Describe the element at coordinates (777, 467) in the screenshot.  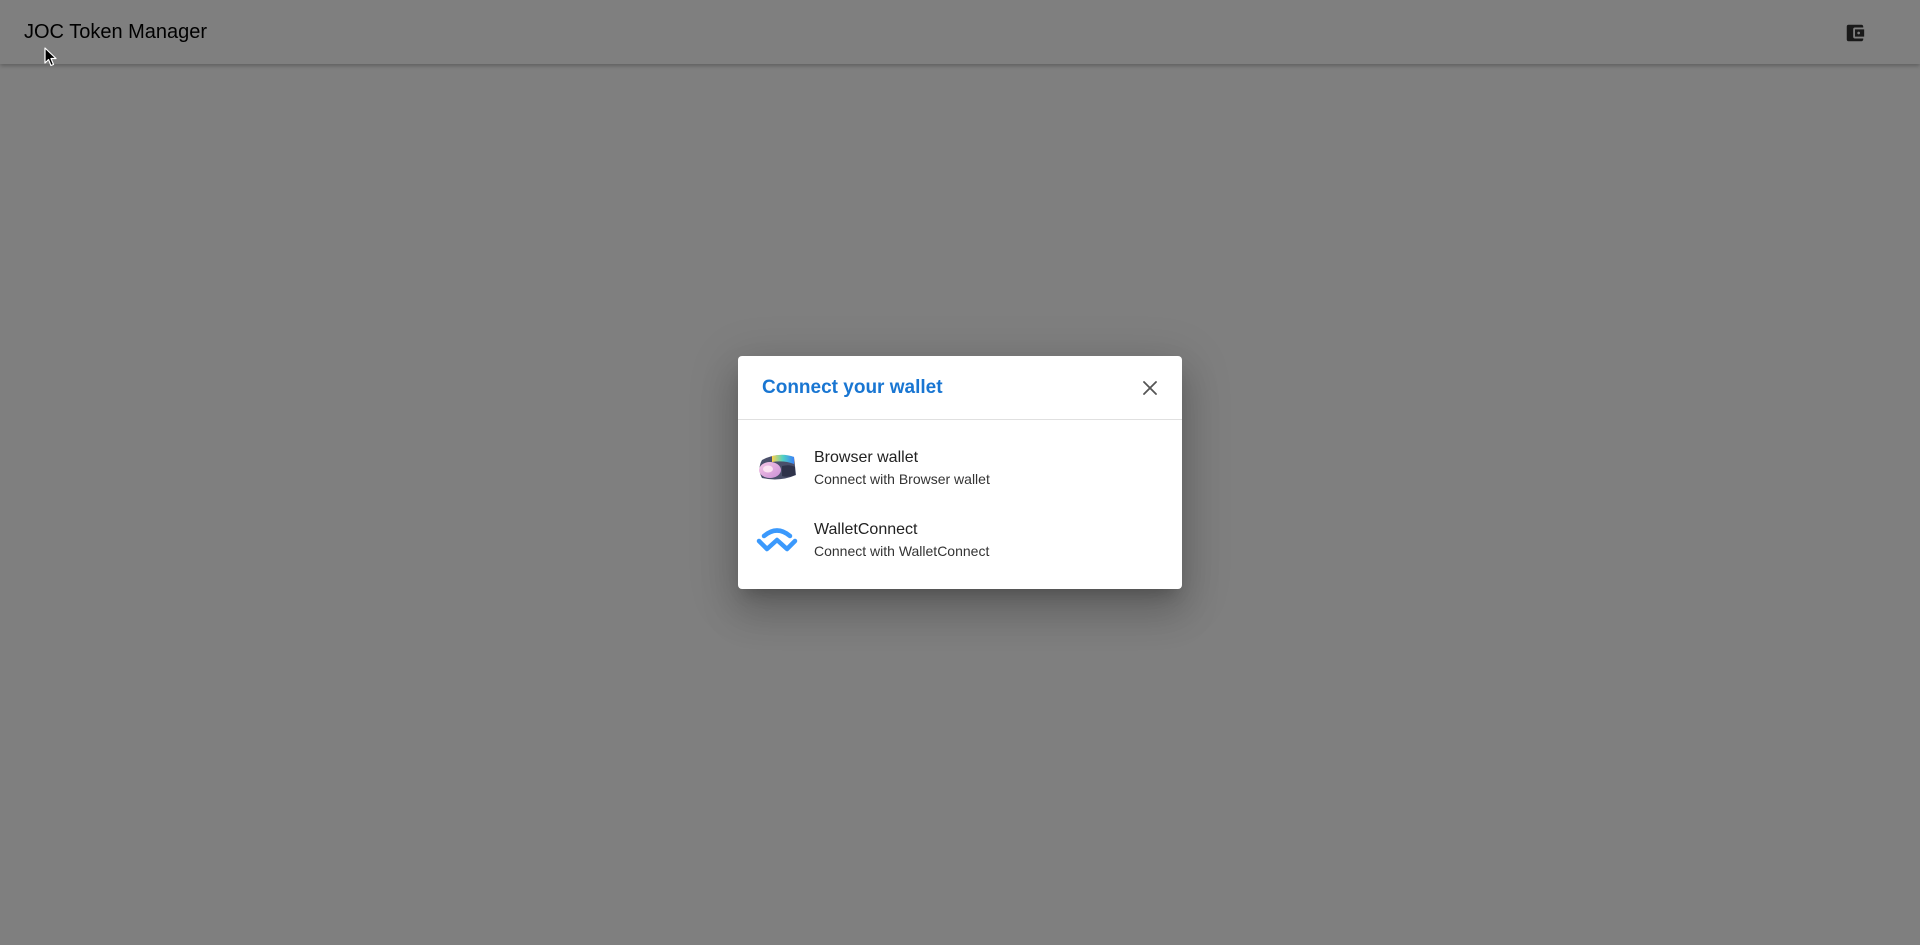
I see `browser-wallet-icon` at that location.